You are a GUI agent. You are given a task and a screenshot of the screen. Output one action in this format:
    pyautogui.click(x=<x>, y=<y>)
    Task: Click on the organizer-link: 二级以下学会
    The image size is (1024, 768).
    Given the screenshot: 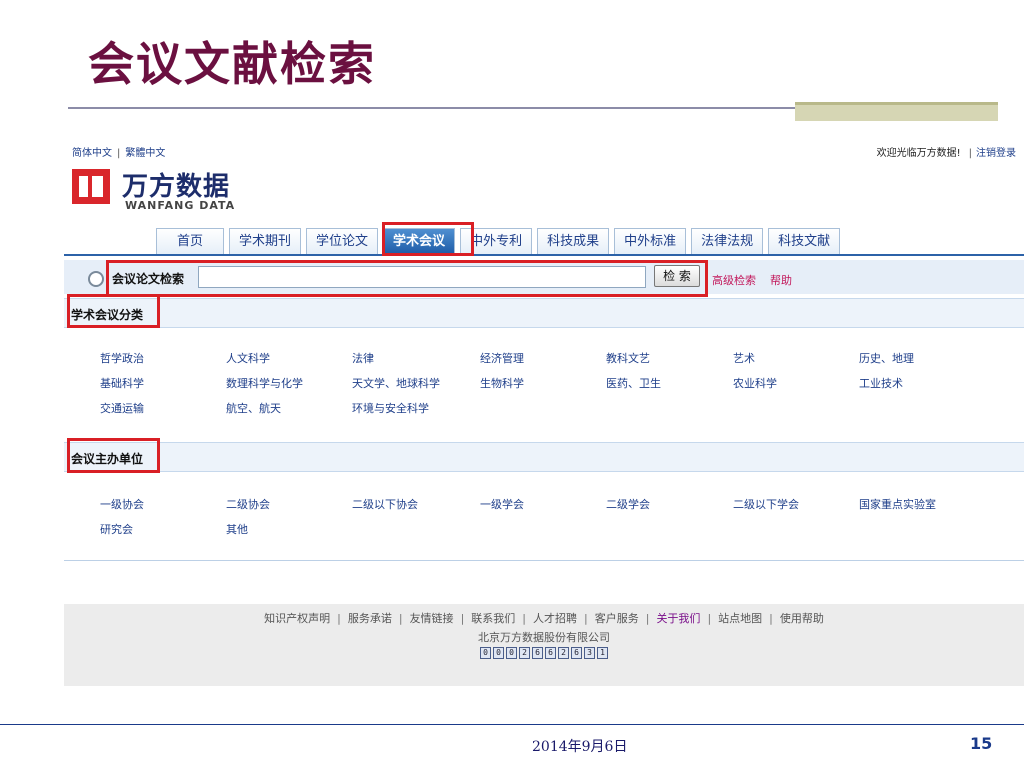 What is the action you would take?
    pyautogui.click(x=766, y=504)
    